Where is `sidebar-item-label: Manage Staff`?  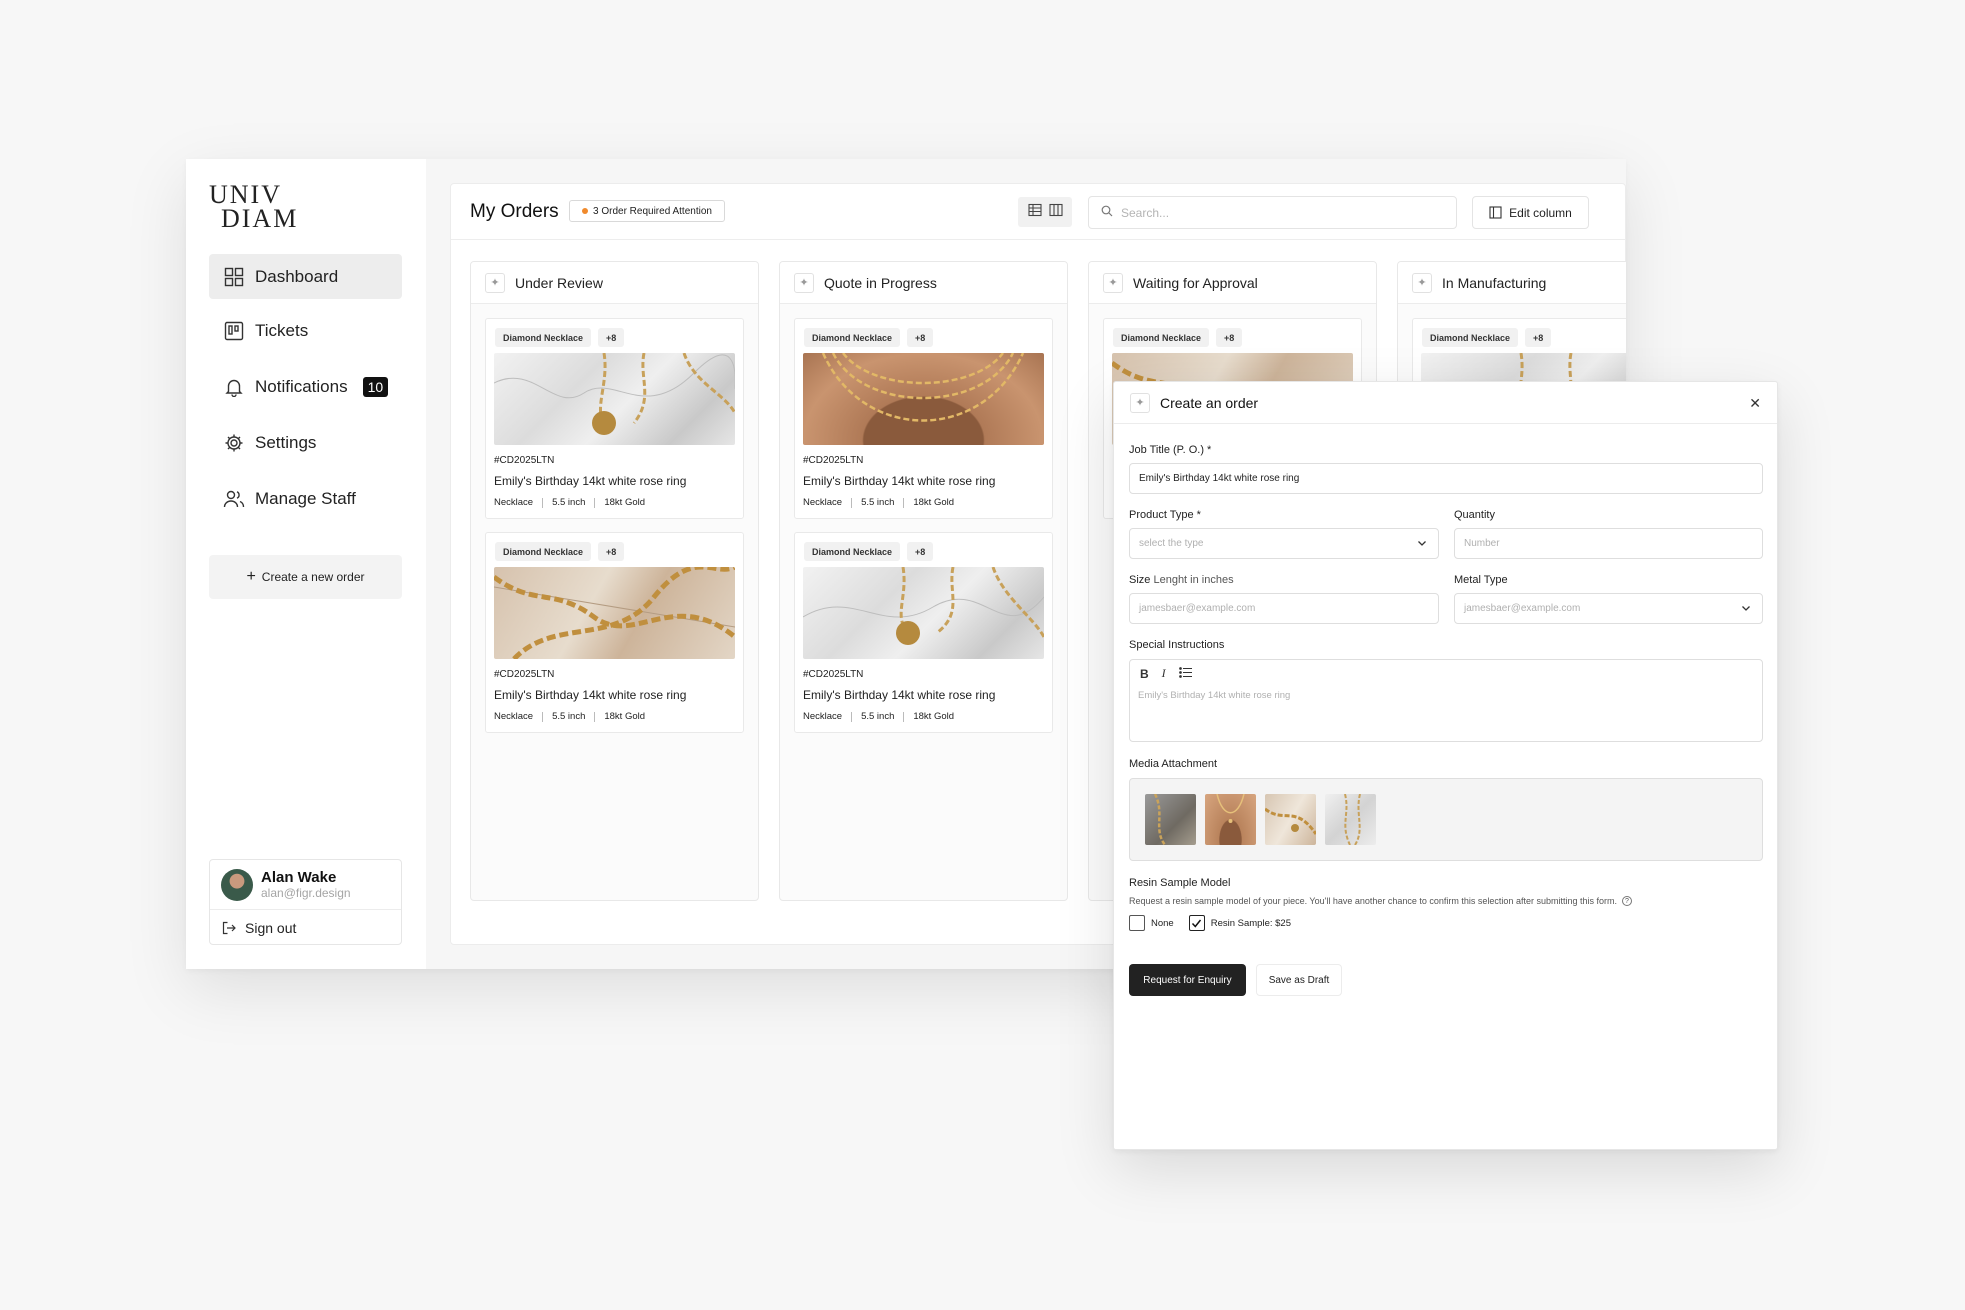
sidebar-item-label: Manage Staff is located at coordinates (305, 498).